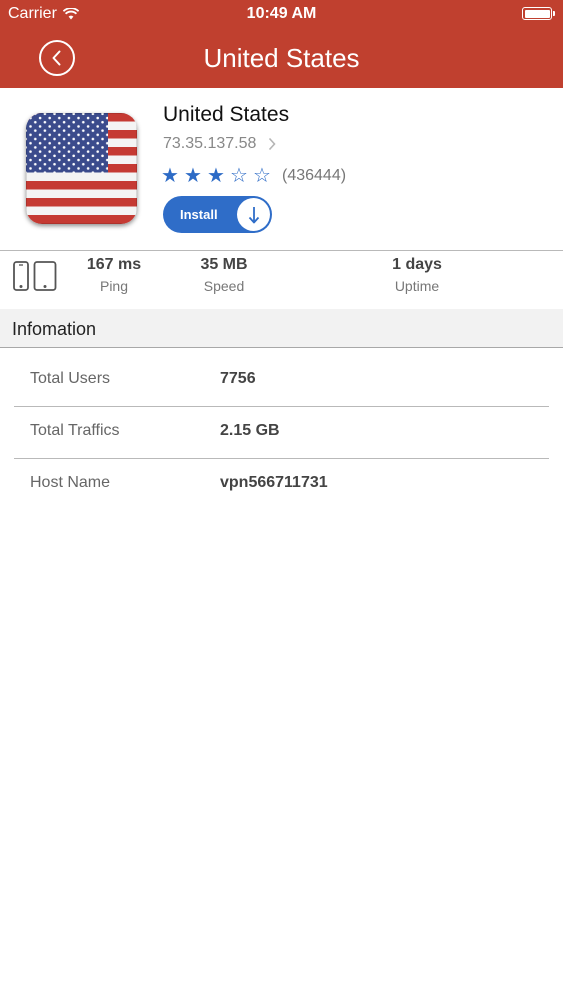 This screenshot has height=1000, width=563. Describe the element at coordinates (281, 432) in the screenshot. I see `info-row-total-traffics: Total Traffics 2.15 GB` at that location.